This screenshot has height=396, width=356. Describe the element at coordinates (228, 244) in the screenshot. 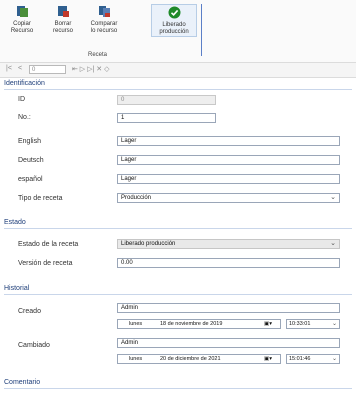

I see `recipe-state-select: Liberado producción ⌄` at that location.